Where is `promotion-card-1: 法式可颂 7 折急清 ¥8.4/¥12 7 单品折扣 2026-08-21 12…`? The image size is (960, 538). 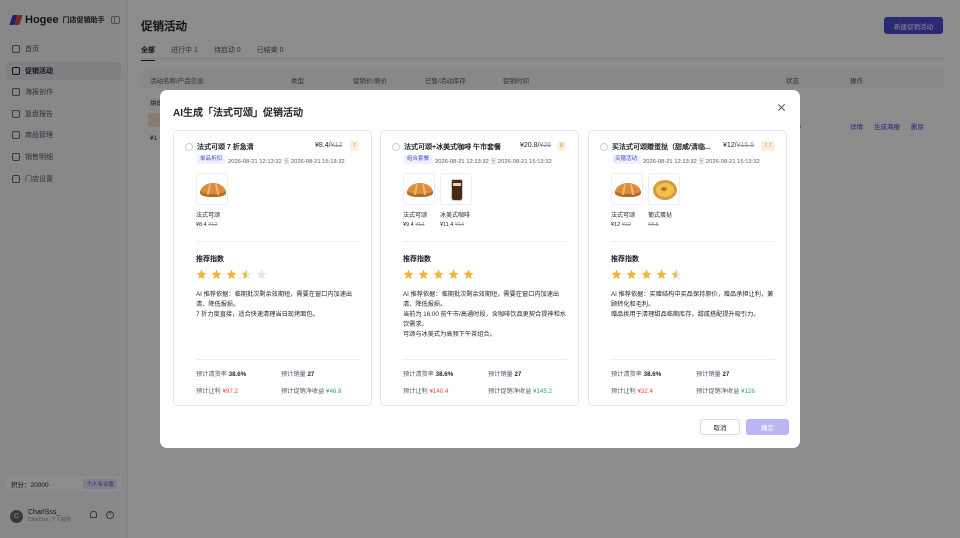
promotion-card-1: 法式可颂 7 折急清 ¥8.4/¥12 7 单品折扣 2026-08-21 12… is located at coordinates (272, 268).